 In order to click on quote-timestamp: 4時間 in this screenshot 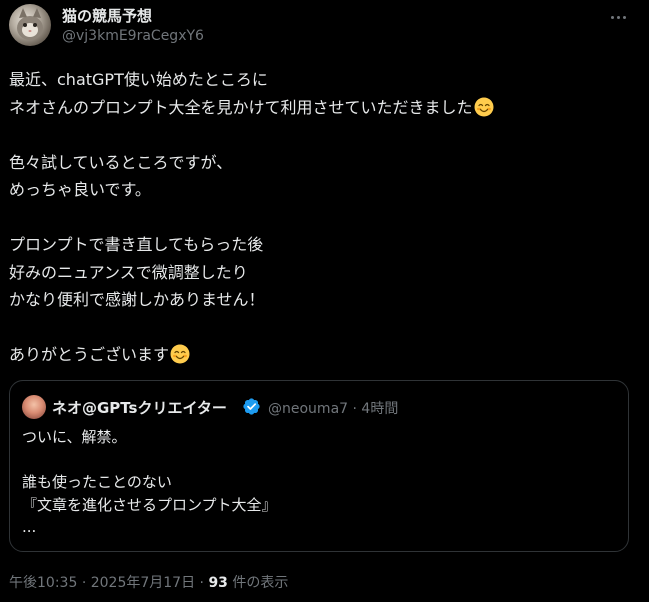, I will do `click(379, 409)`.